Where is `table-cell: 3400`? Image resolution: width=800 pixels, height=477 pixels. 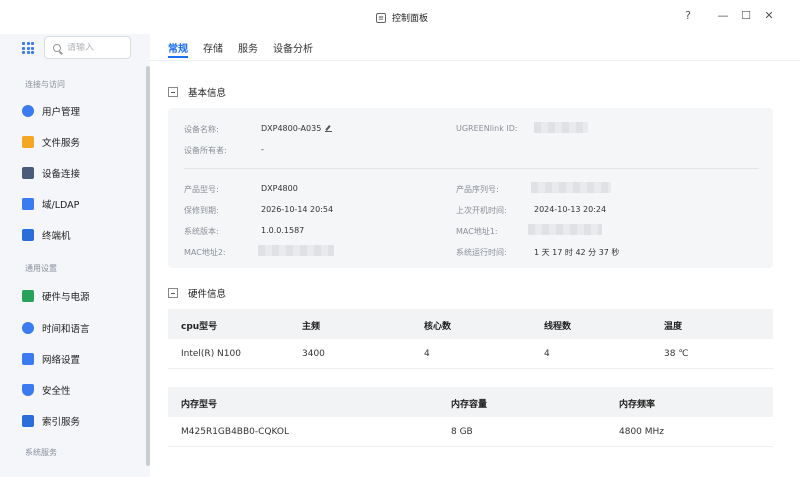
table-cell: 3400 is located at coordinates (313, 354).